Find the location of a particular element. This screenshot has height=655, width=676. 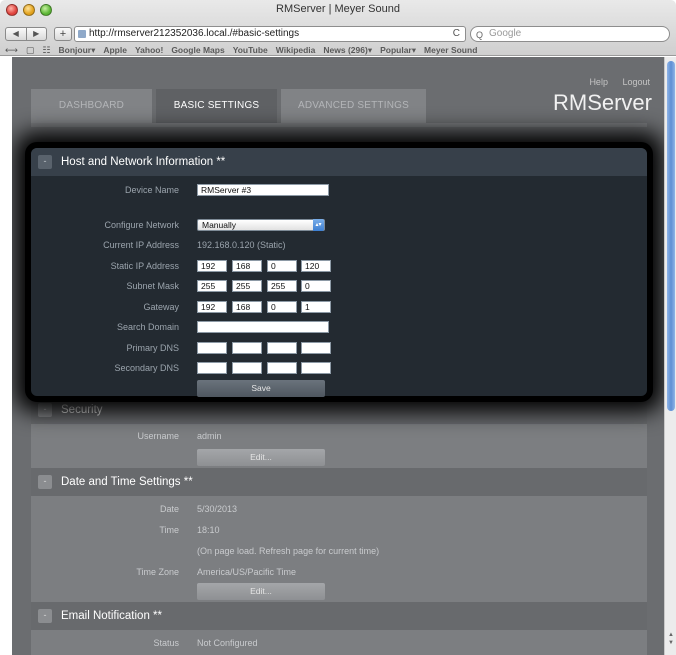

bookmark-item: Wikipedia is located at coordinates (296, 50).